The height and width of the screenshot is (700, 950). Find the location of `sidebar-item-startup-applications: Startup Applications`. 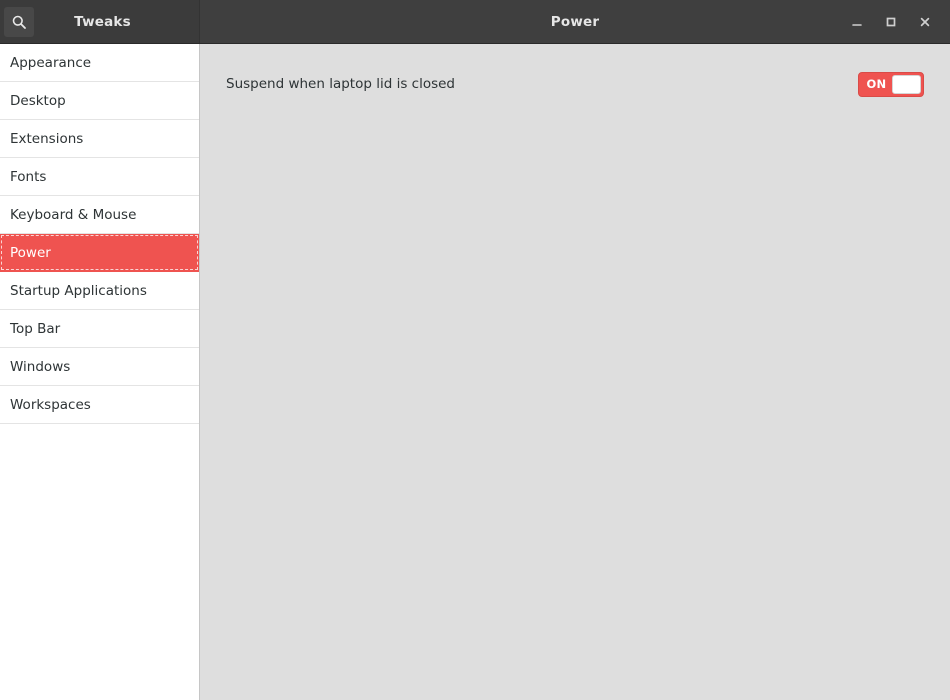

sidebar-item-startup-applications: Startup Applications is located at coordinates (99, 291).